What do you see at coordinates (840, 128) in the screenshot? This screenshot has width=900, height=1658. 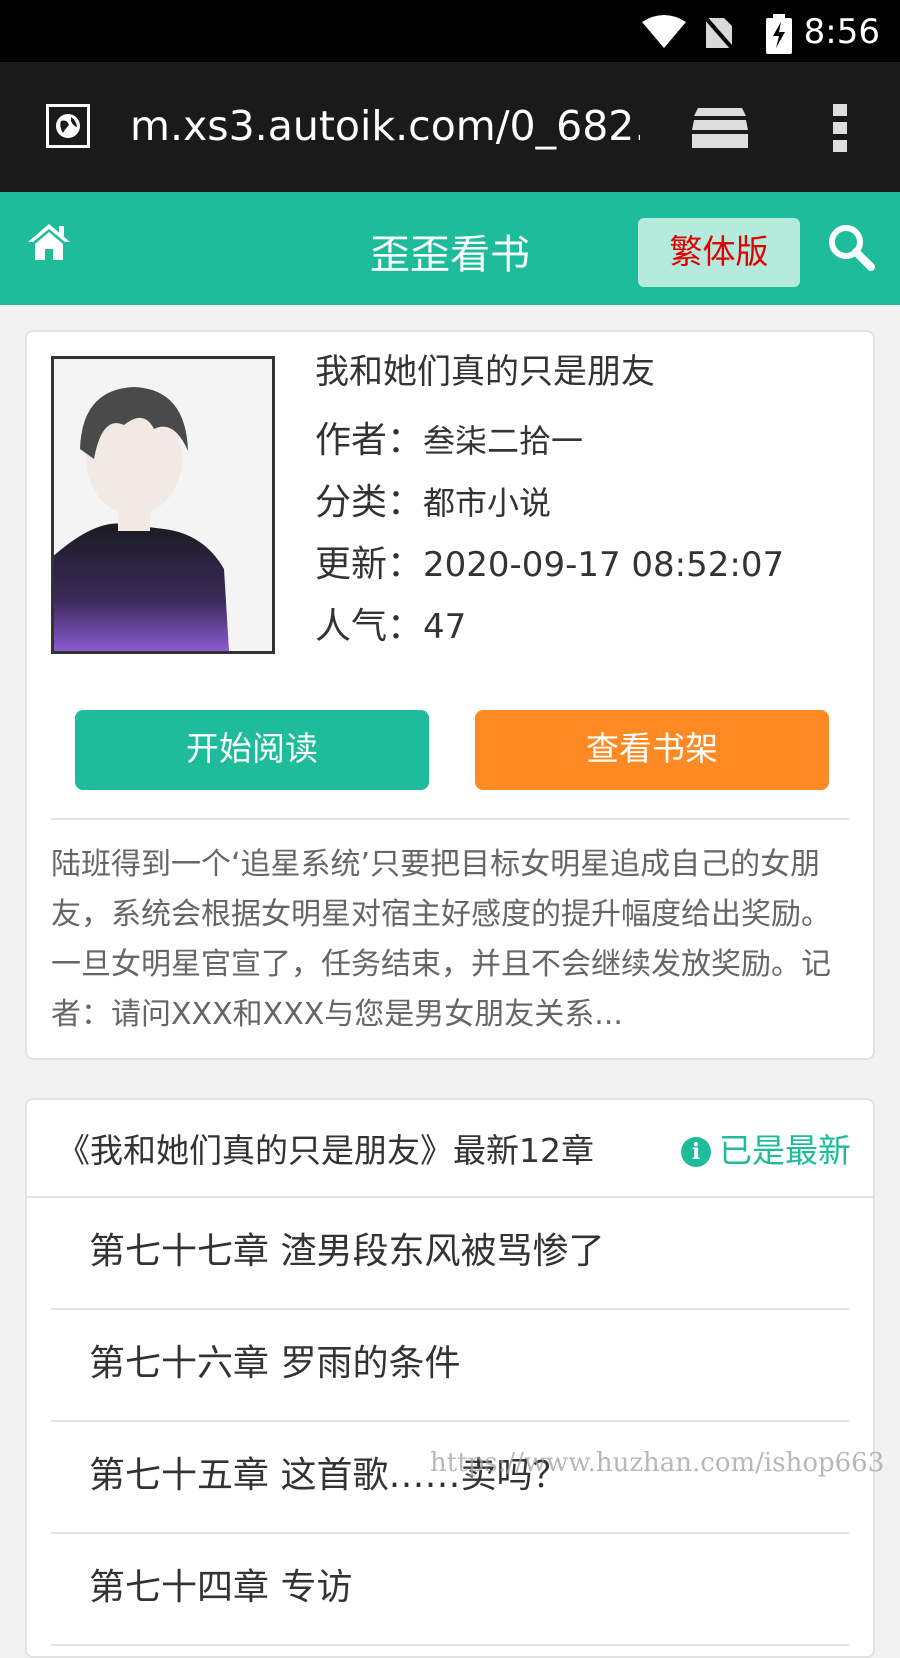 I see `overflow-menu-icon` at bounding box center [840, 128].